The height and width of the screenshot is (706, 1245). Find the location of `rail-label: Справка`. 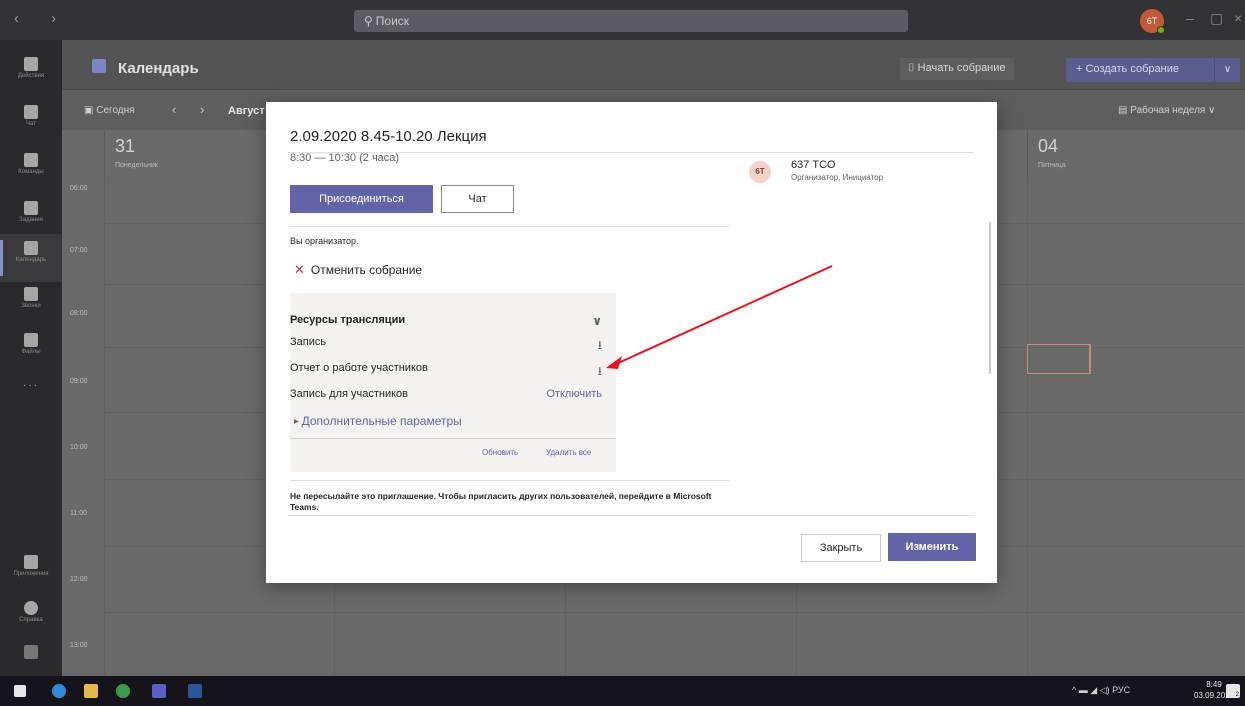

rail-label: Справка is located at coordinates (31, 620).